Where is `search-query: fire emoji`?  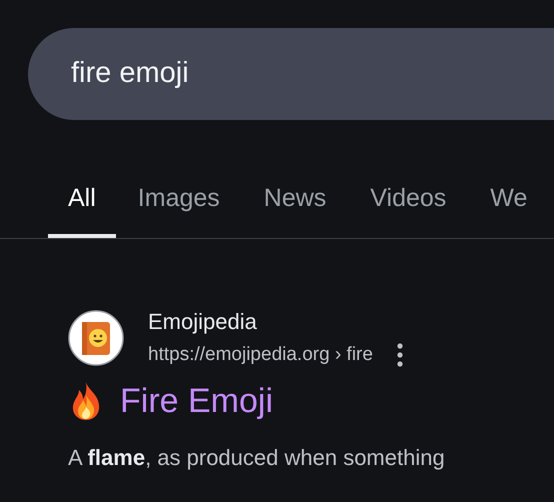
search-query: fire emoji is located at coordinates (130, 74).